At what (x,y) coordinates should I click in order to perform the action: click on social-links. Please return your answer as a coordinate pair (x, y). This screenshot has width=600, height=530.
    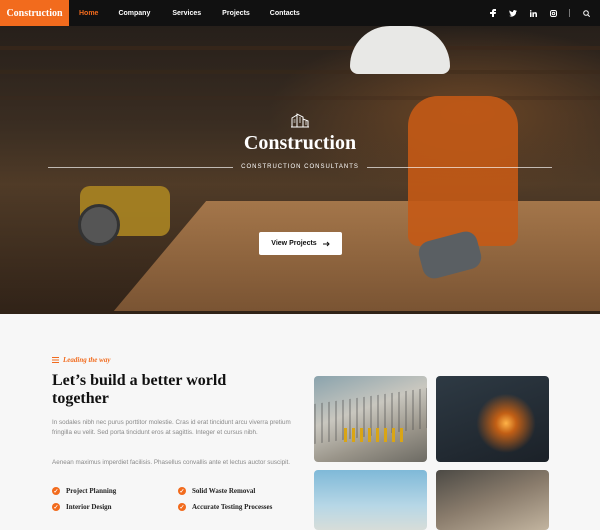
    Looking at the image, I should click on (539, 13).